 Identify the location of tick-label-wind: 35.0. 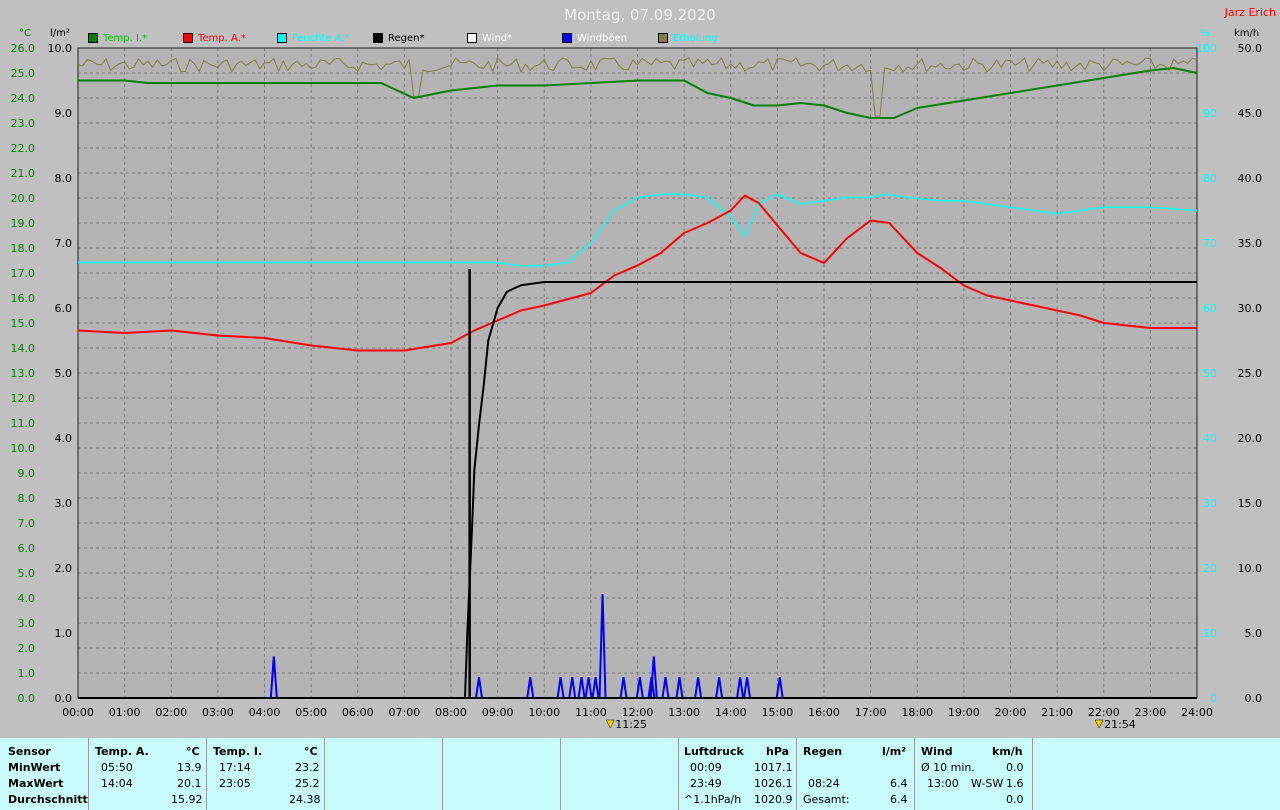
(1250, 243).